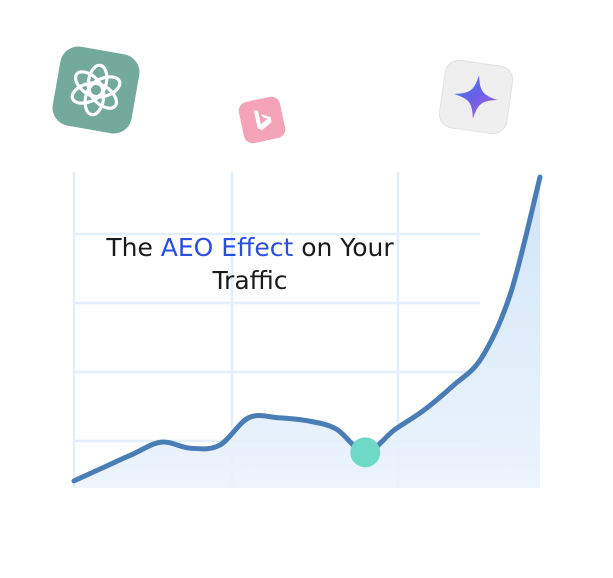  Describe the element at coordinates (227, 247) in the screenshot. I see `chart-title-part: AEO Effect` at that location.